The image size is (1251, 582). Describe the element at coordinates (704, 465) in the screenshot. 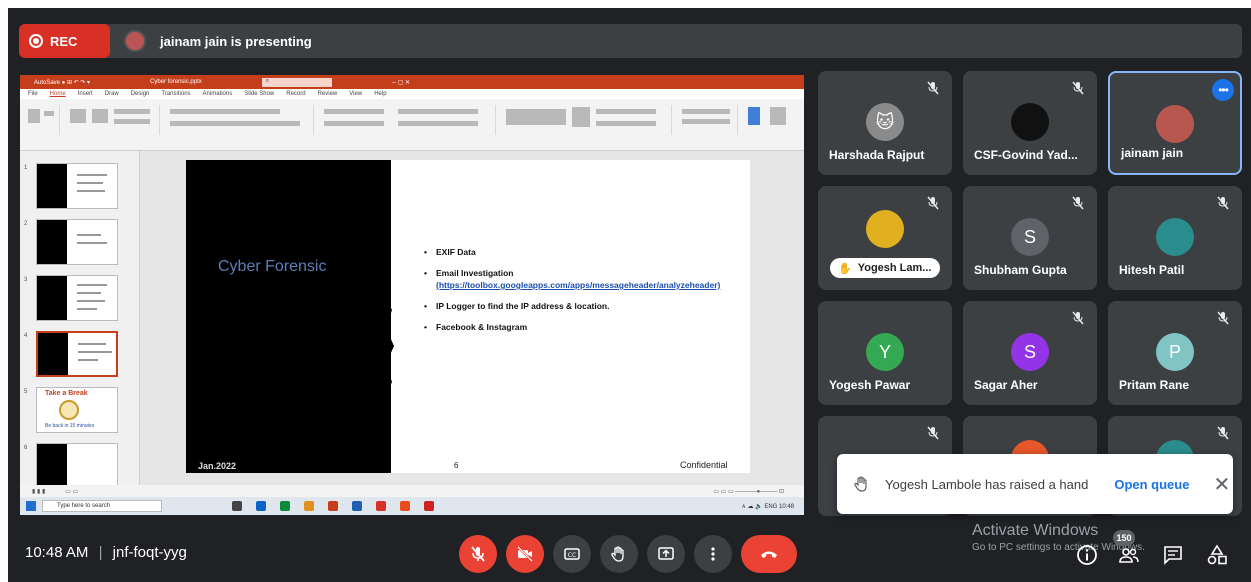

I see `slide-footer: Confidential` at that location.